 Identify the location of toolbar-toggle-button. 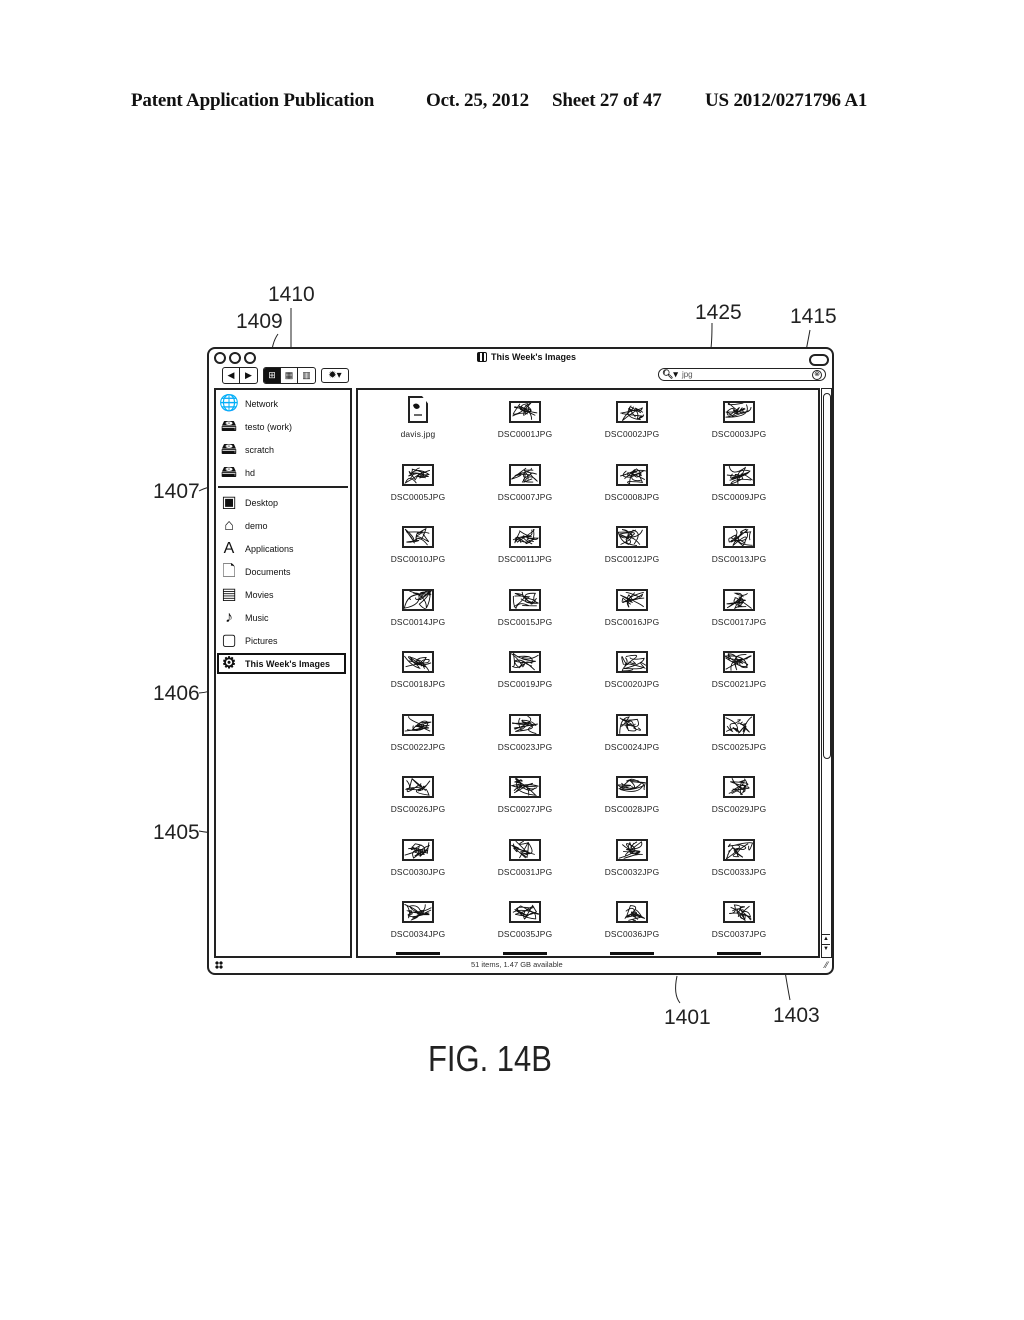
(819, 360).